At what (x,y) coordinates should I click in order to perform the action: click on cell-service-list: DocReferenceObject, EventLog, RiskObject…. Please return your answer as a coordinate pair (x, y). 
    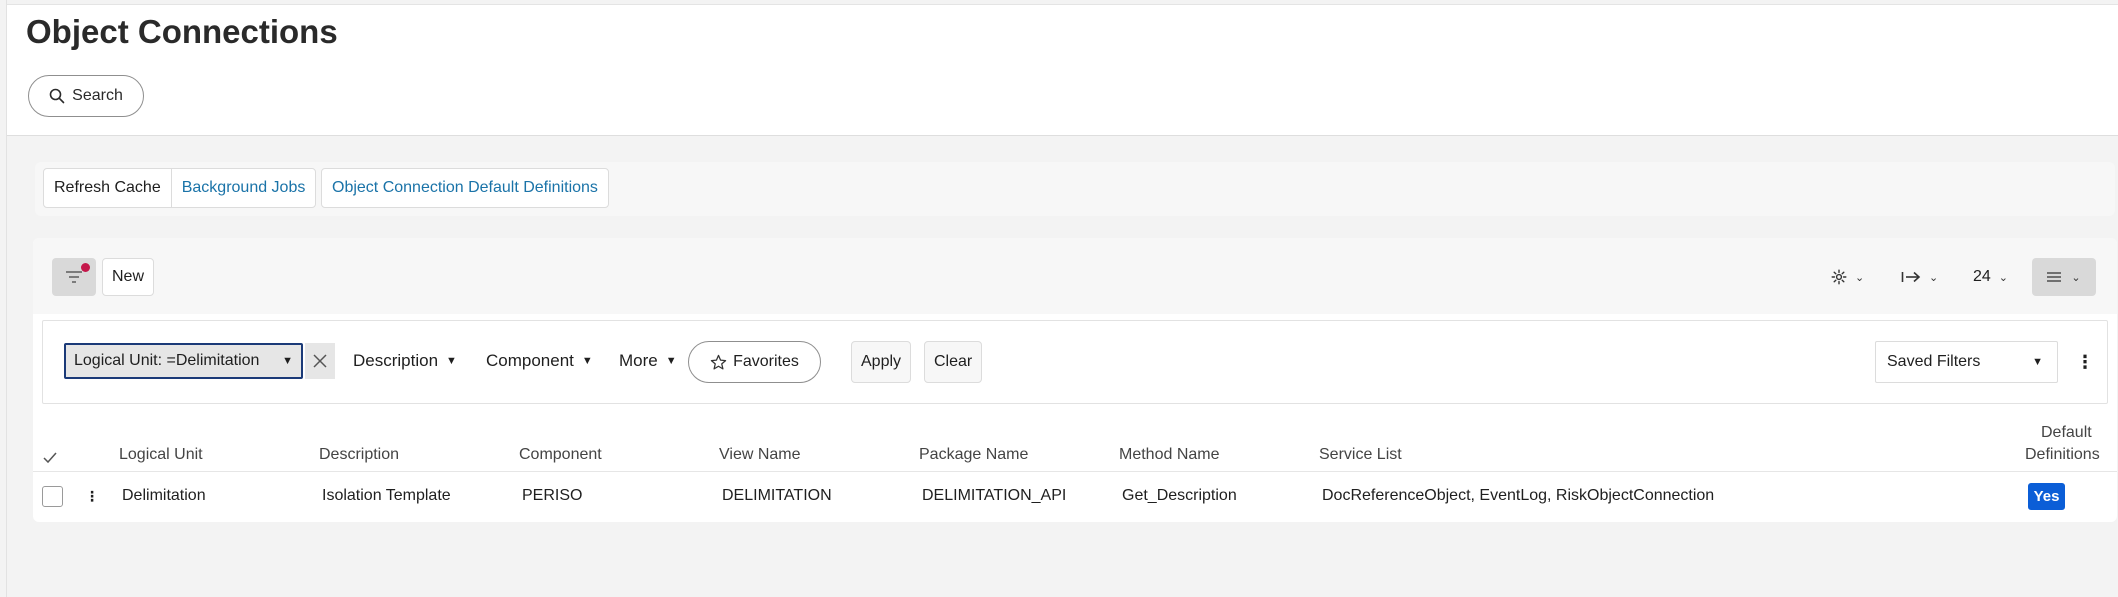
    Looking at the image, I should click on (1518, 495).